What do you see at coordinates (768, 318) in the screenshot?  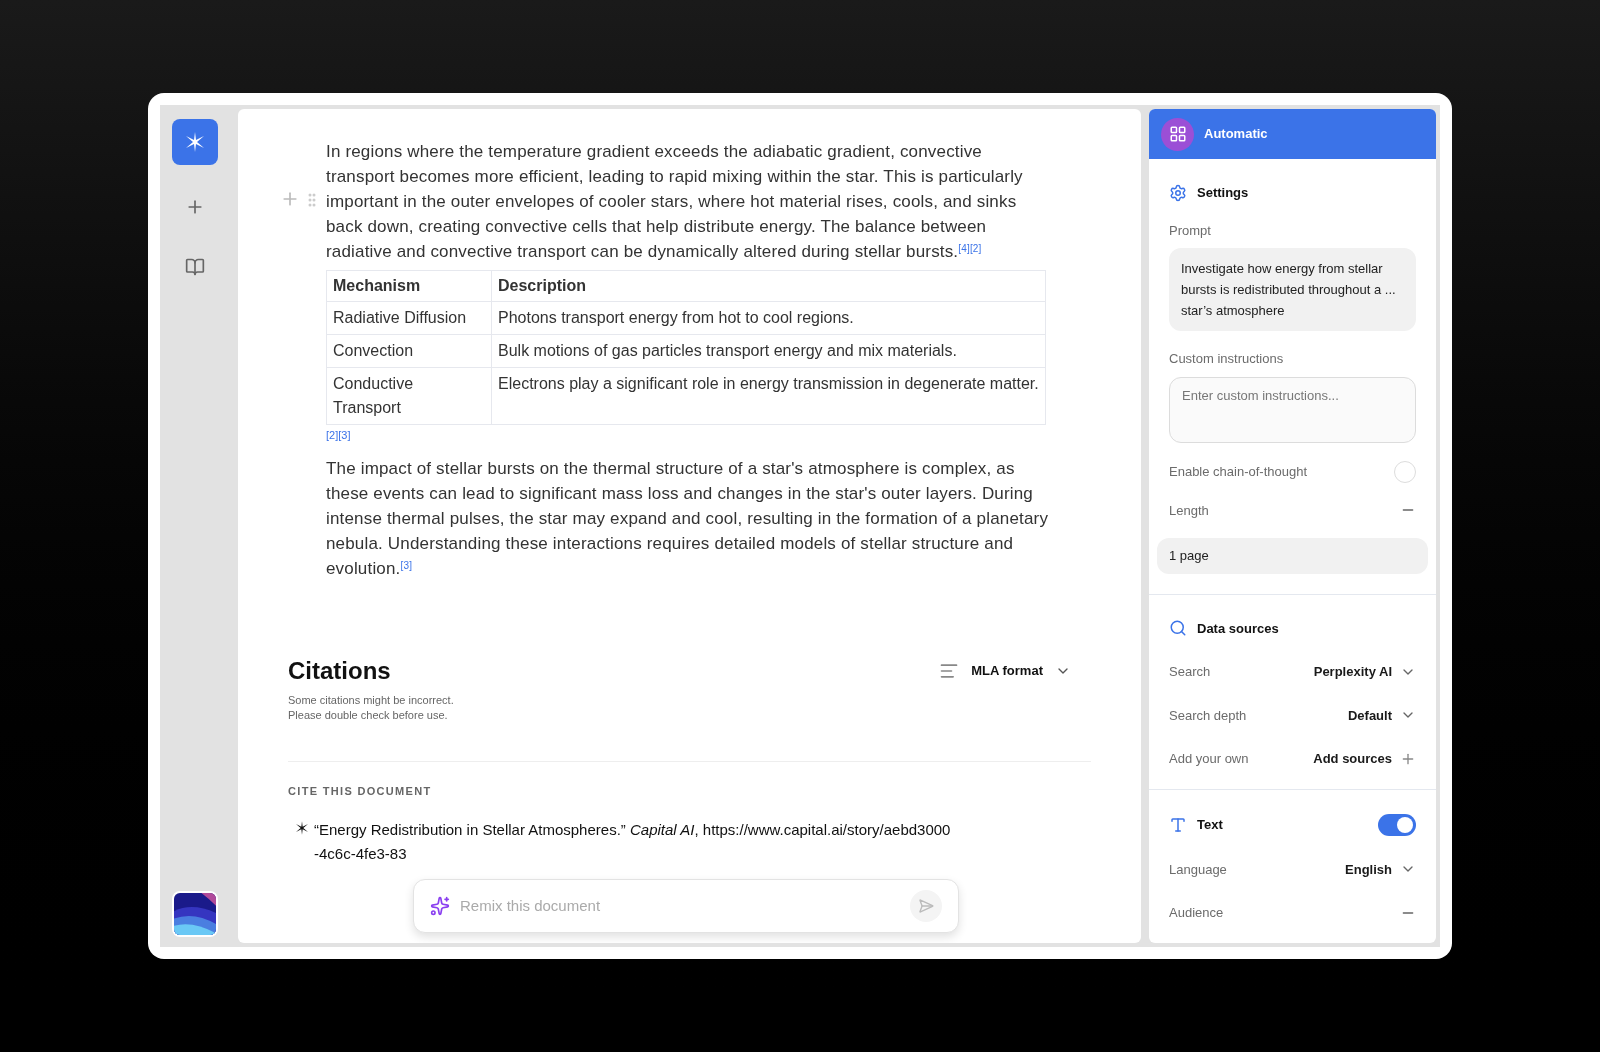 I see `table-cell: Photons transport energy from hot to cool regions.` at bounding box center [768, 318].